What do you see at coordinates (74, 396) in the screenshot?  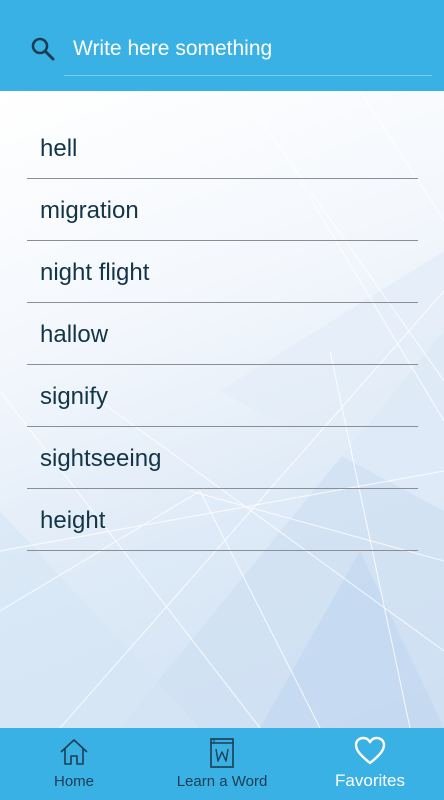 I see `word-label: signify` at bounding box center [74, 396].